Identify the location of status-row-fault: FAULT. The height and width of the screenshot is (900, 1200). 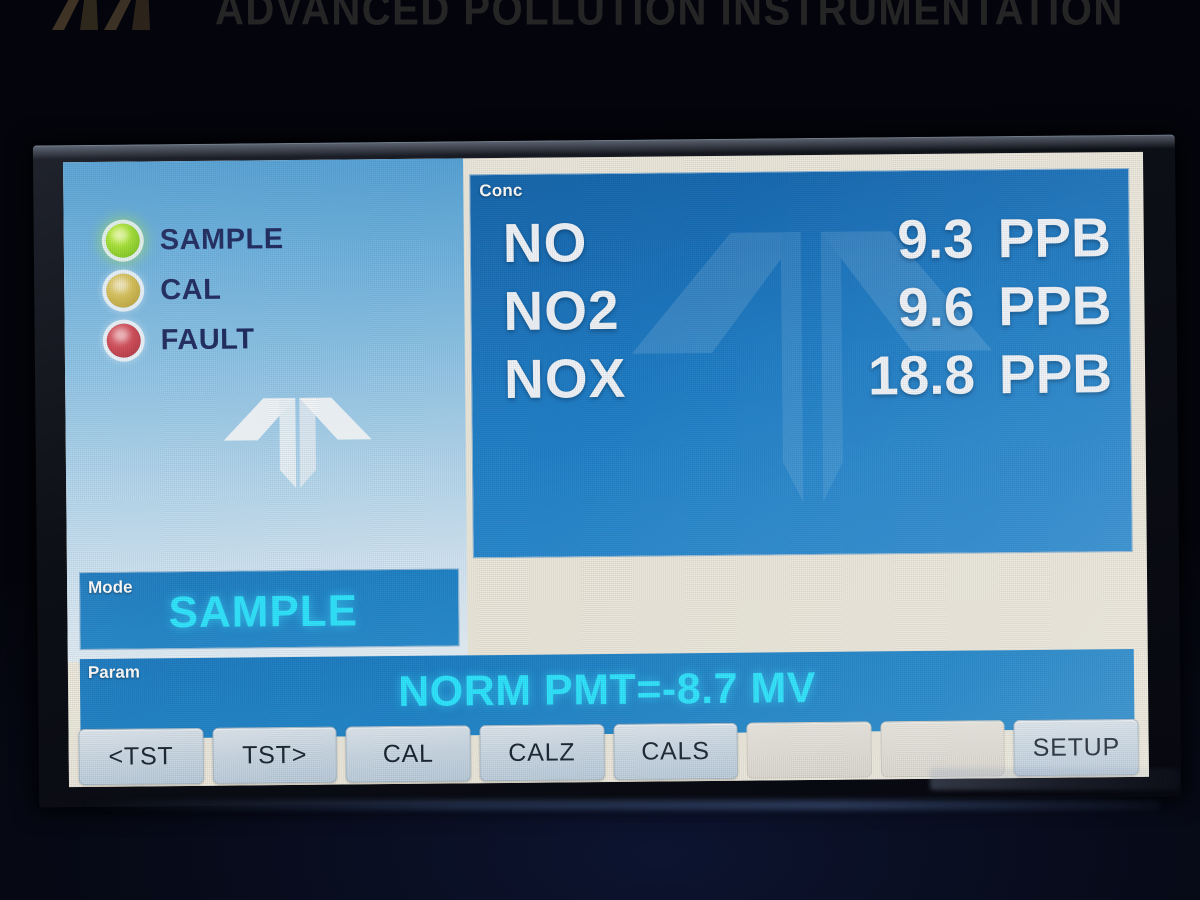
(180, 340).